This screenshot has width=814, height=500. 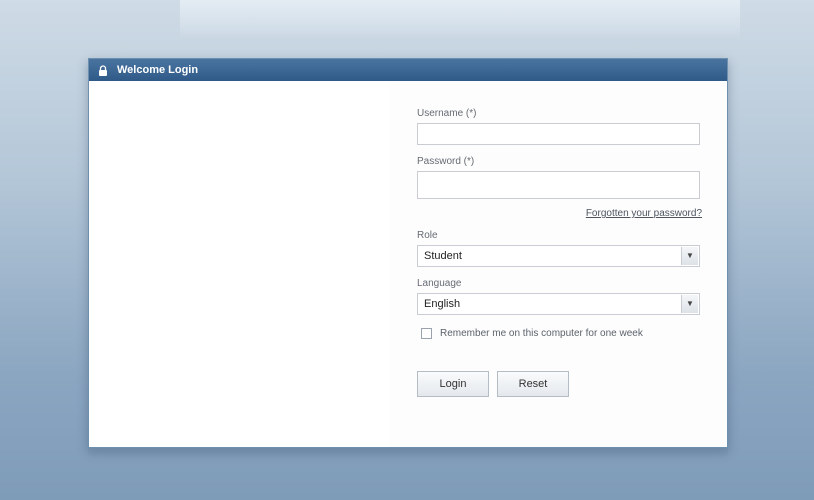 What do you see at coordinates (447, 113) in the screenshot?
I see `username-label: Username (*)` at bounding box center [447, 113].